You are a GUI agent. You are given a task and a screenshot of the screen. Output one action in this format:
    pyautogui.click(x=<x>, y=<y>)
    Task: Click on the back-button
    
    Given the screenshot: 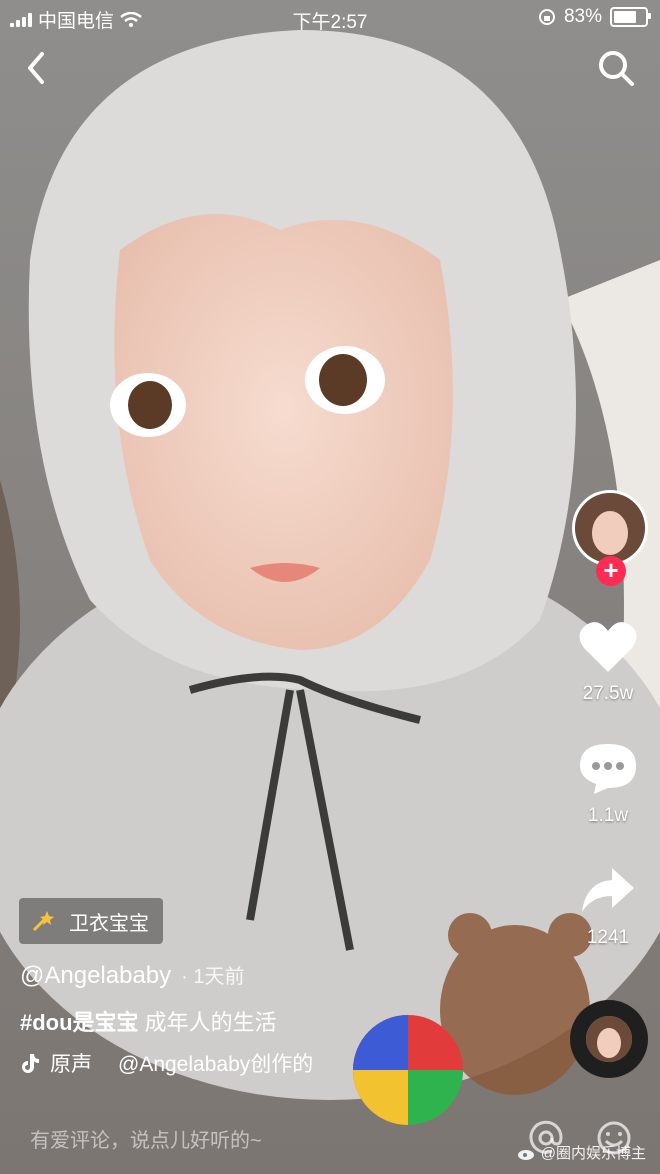 What is the action you would take?
    pyautogui.click(x=38, y=68)
    